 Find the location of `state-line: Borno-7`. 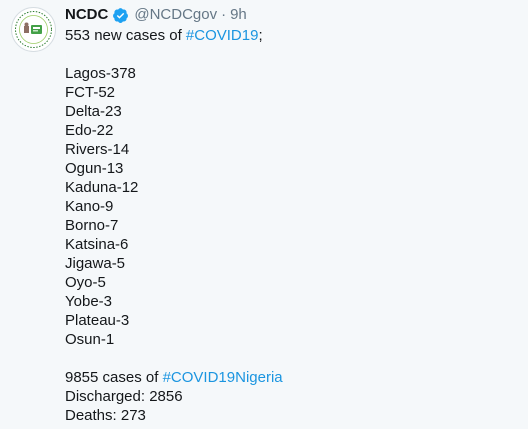

state-line: Borno-7 is located at coordinates (92, 225).